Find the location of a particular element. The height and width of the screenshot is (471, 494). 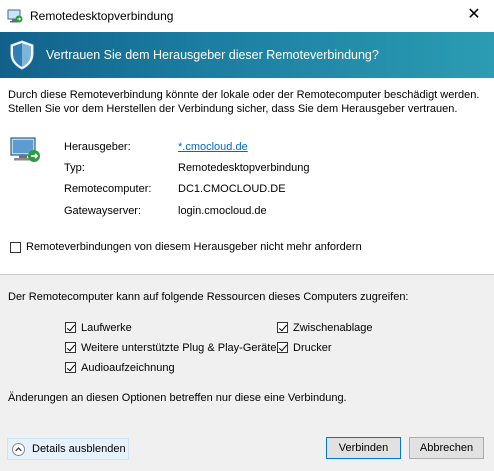

cancel-button: Abbrechen is located at coordinates (446, 448).